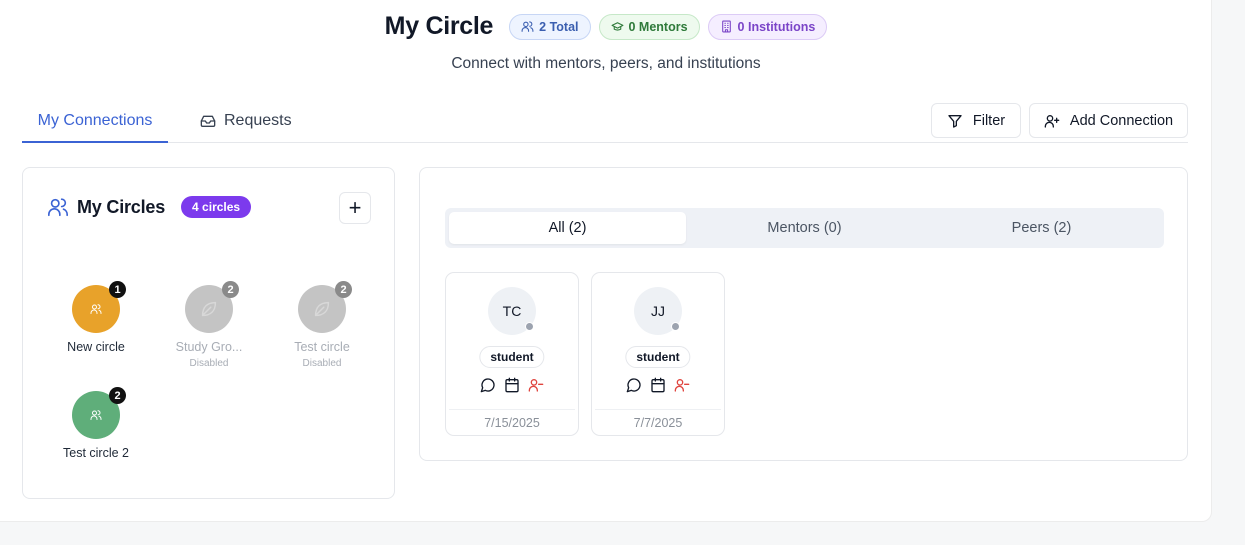 The width and height of the screenshot is (1245, 545). Describe the element at coordinates (617, 26) in the screenshot. I see `graduation-cap-icon` at that location.